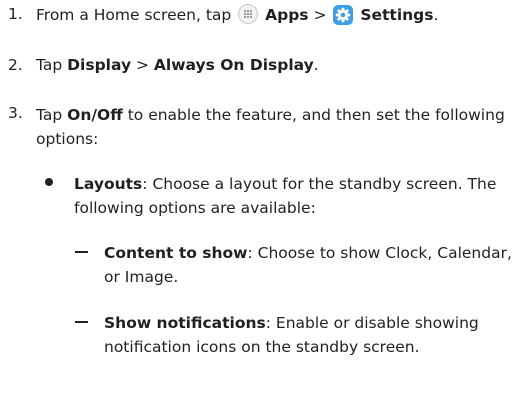  I want to click on step-number: 1., so click(15, 14).